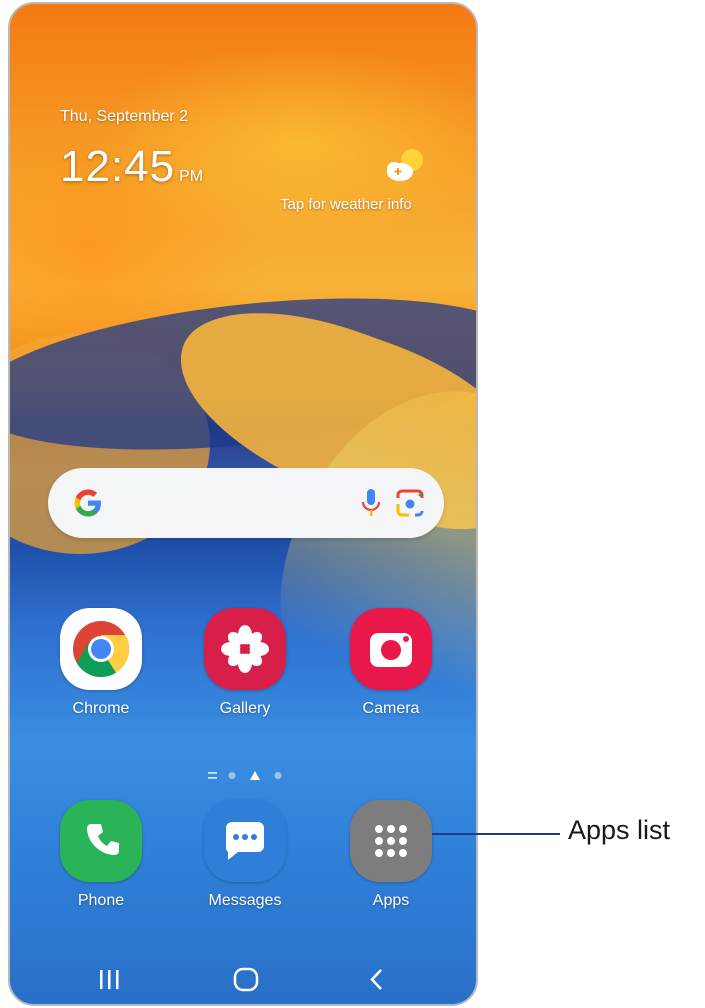 This screenshot has width=705, height=1008. What do you see at coordinates (245, 841) in the screenshot?
I see `messages-icon` at bounding box center [245, 841].